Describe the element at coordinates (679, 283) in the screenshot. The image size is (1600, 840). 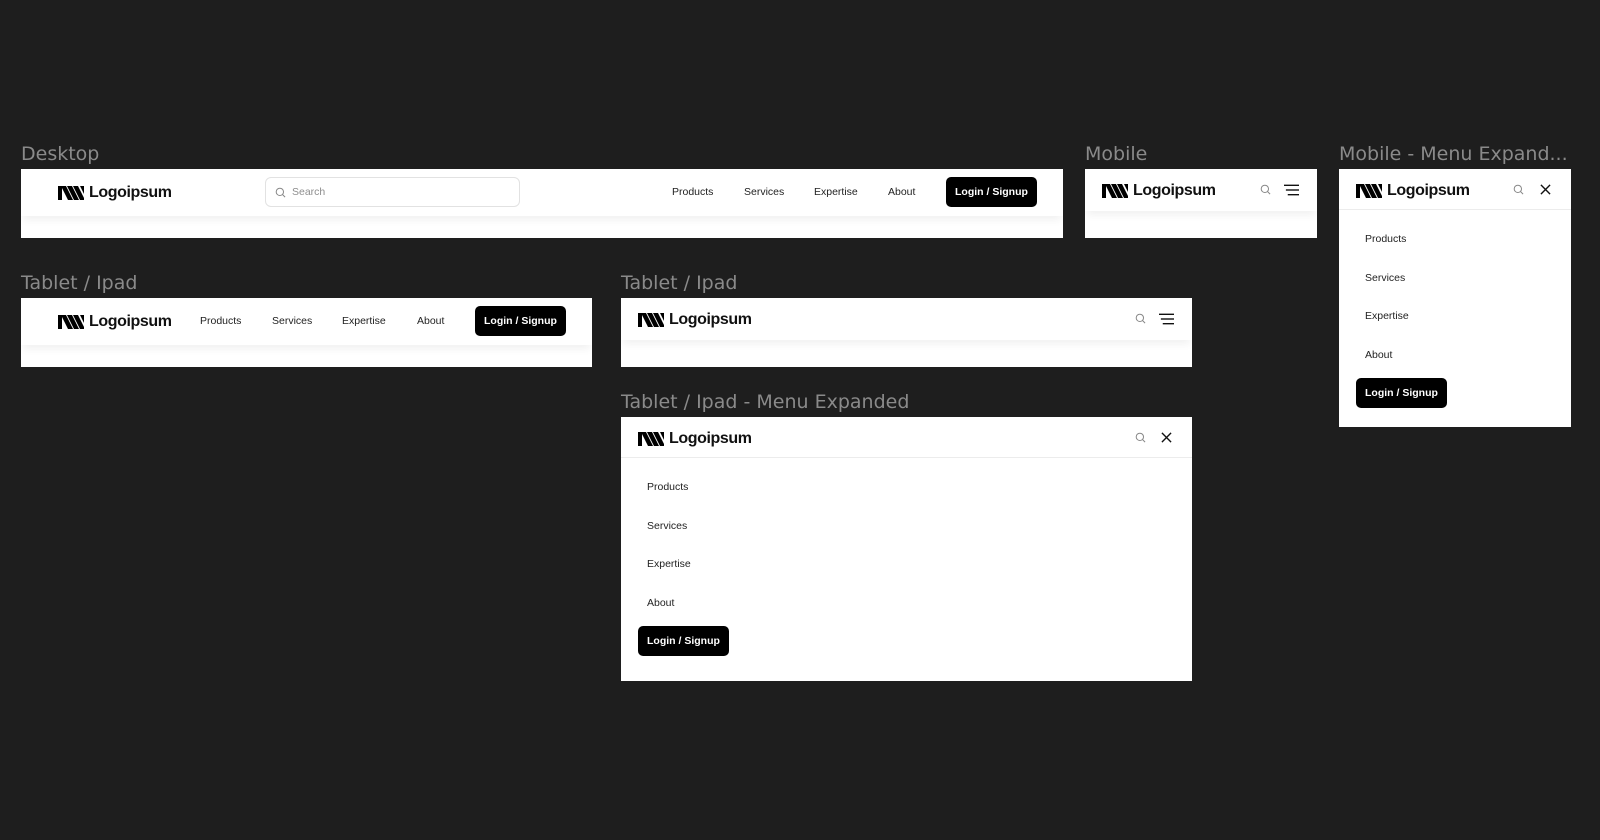
I see `frame-label-tablet-collapsed: Tablet / Ipad` at that location.